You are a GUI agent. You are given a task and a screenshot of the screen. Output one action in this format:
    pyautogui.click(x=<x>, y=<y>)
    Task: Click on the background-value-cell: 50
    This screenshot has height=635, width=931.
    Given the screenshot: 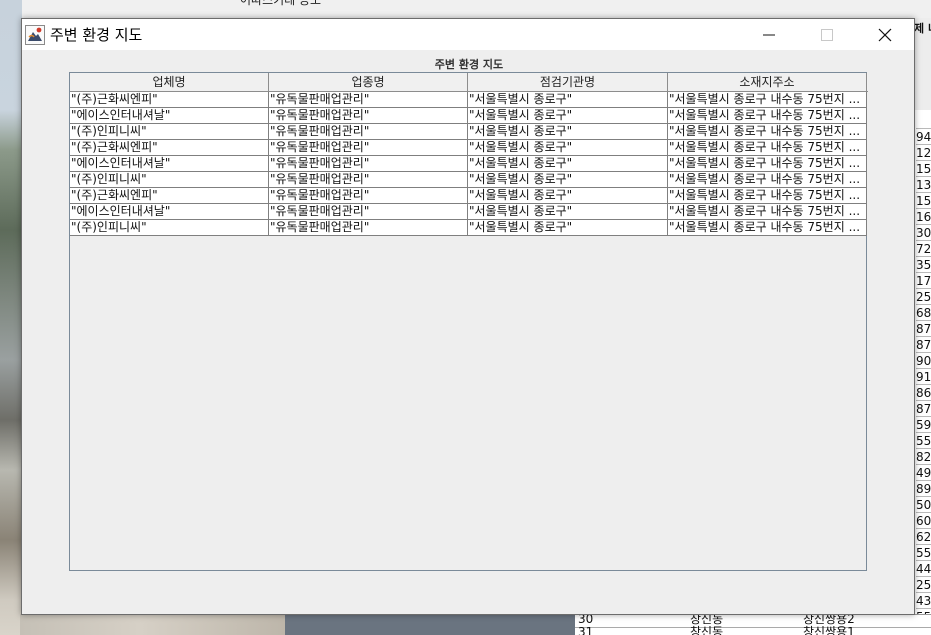 What is the action you would take?
    pyautogui.click(x=923, y=504)
    